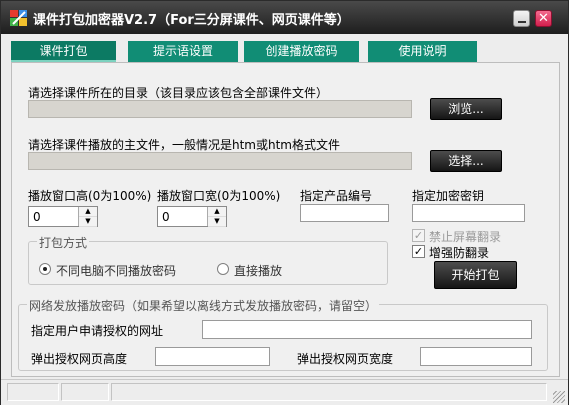 The width and height of the screenshot is (569, 405). Describe the element at coordinates (212, 356) in the screenshot. I see `popup-height-input` at that location.